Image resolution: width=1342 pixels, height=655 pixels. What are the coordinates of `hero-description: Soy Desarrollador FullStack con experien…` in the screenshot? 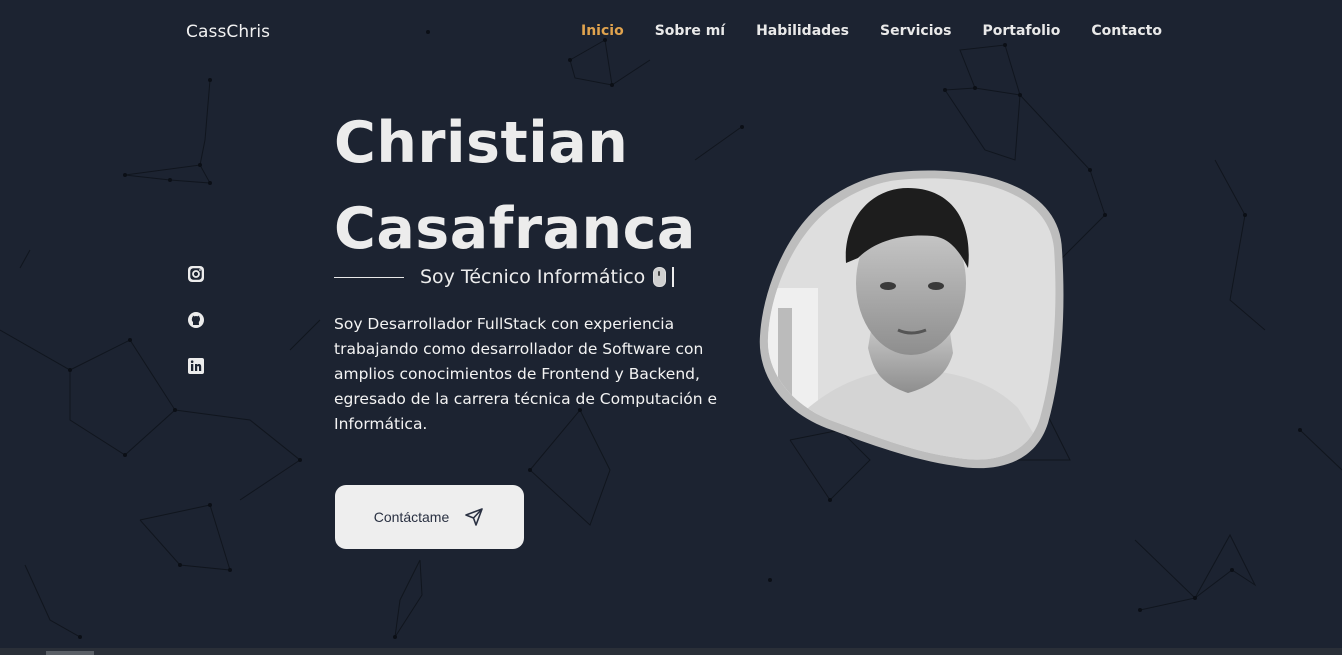 It's located at (526, 374).